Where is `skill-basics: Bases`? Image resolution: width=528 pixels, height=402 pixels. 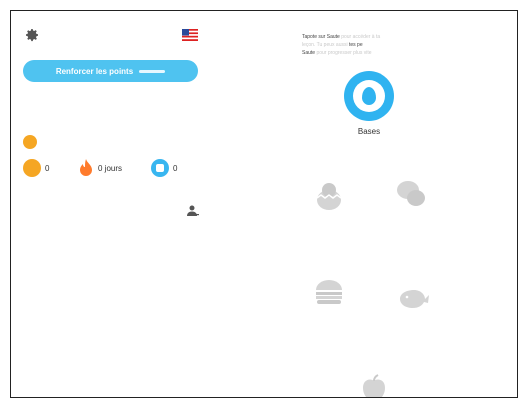
skill-basics: Bases is located at coordinates (369, 103).